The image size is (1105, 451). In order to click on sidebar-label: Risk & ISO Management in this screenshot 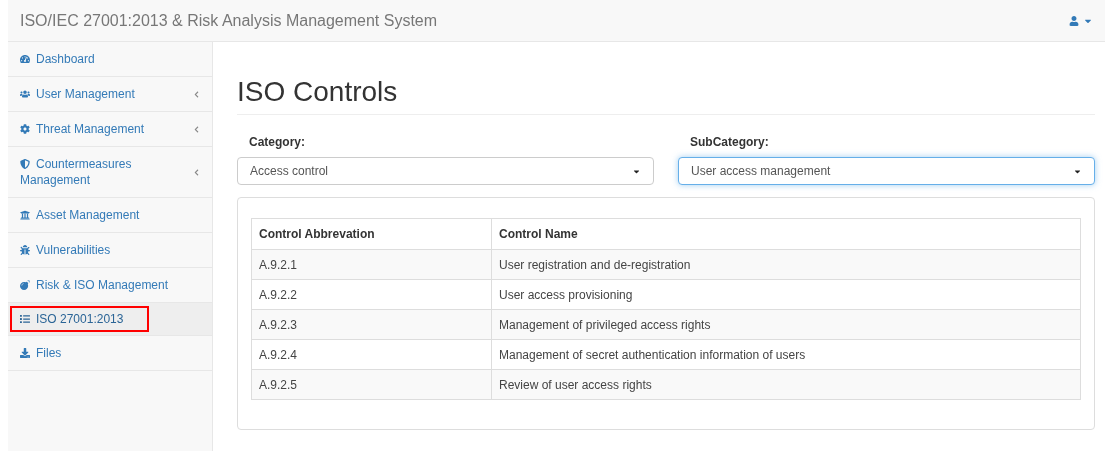, I will do `click(94, 285)`.